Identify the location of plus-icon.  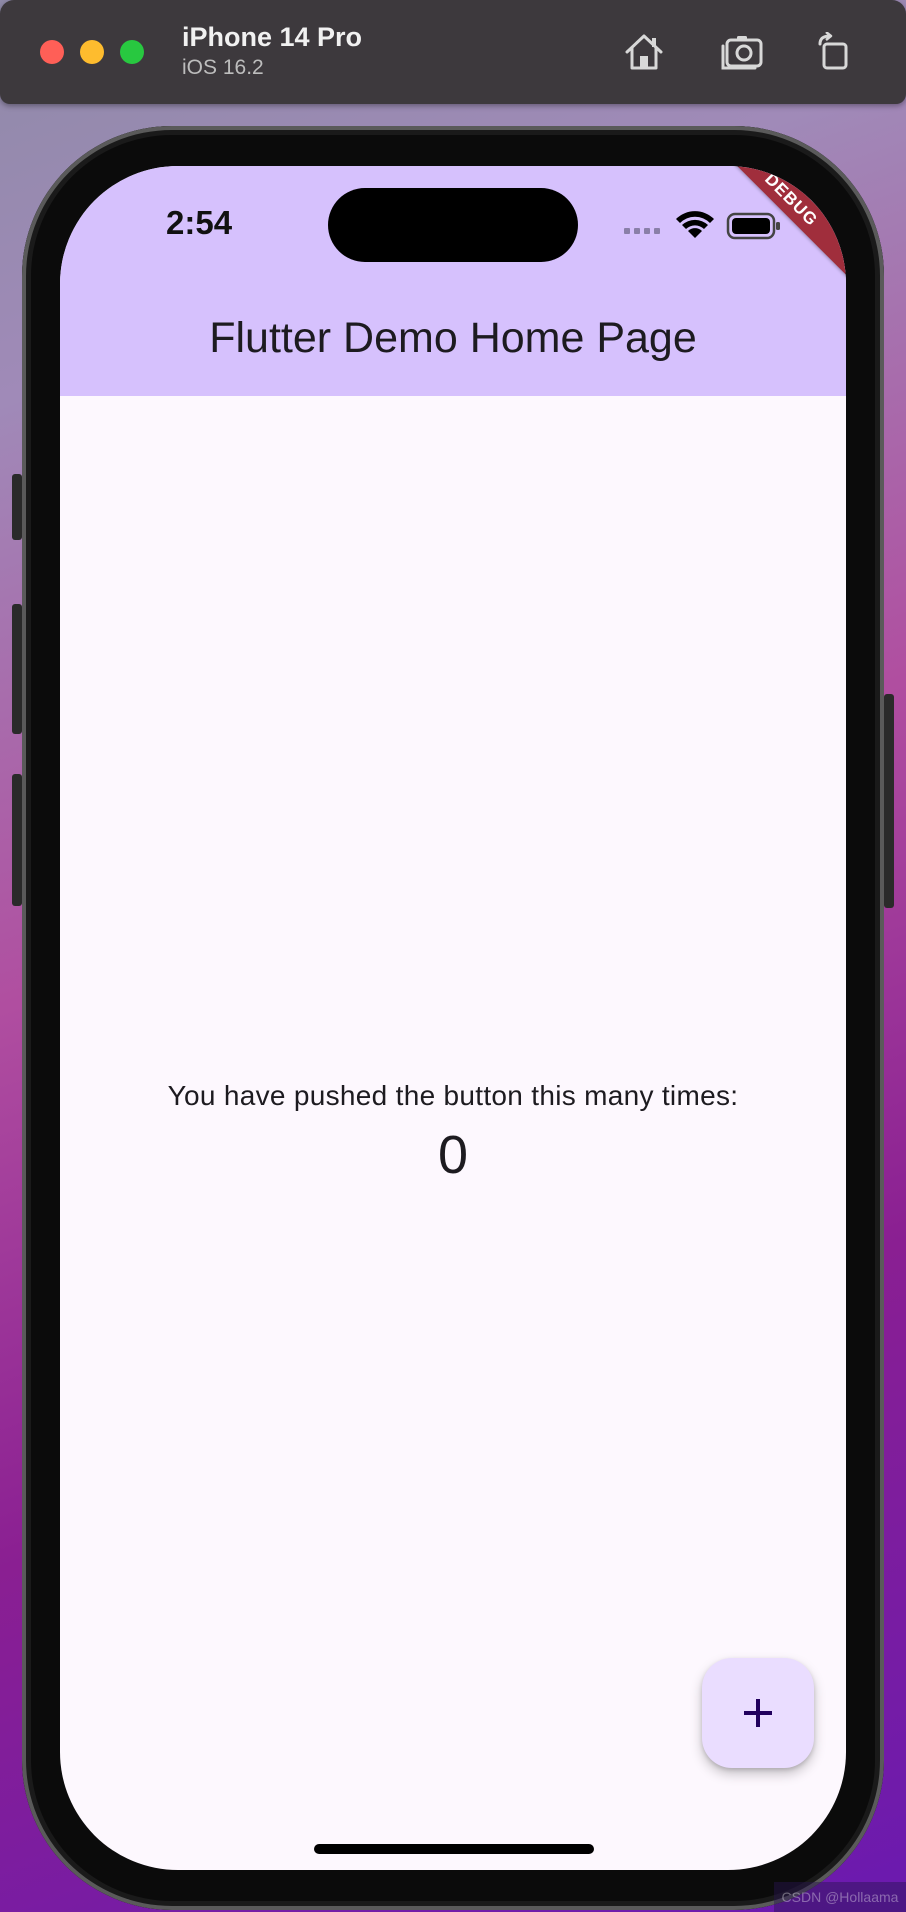
(758, 1713).